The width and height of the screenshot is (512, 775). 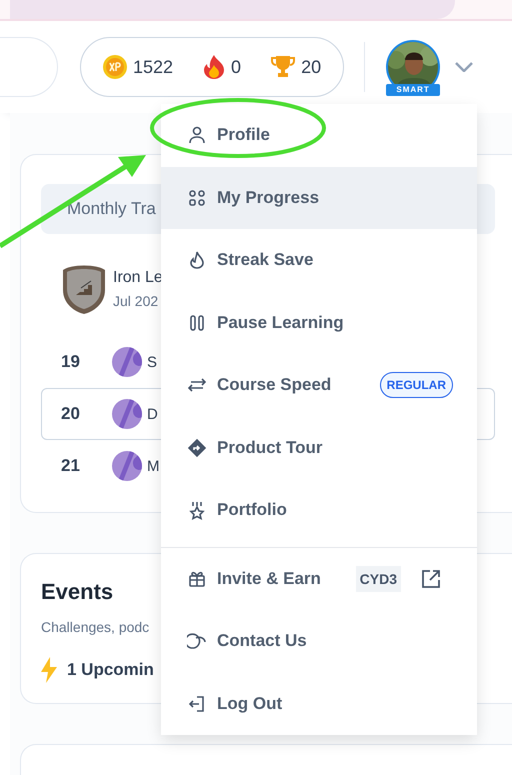 What do you see at coordinates (110, 670) in the screenshot?
I see `upcoming-count: 1 Upcomin` at bounding box center [110, 670].